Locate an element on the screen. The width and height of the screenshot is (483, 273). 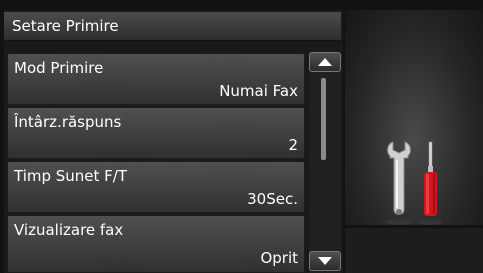
menu-item-ring-delay: Întârz.răspuns 2 is located at coordinates (156, 133).